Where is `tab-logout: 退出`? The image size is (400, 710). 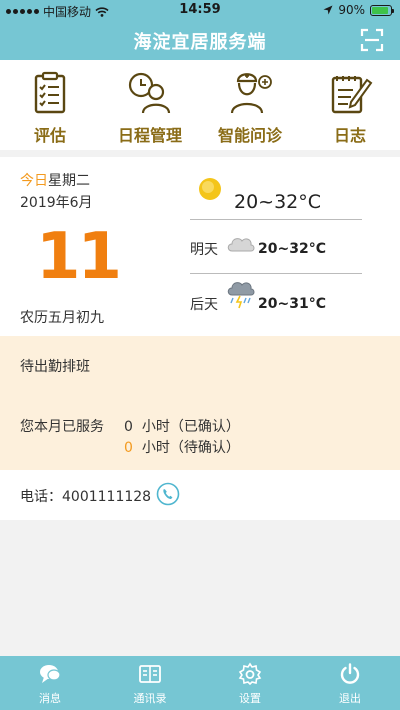
tab-logout: 退出 is located at coordinates (350, 683).